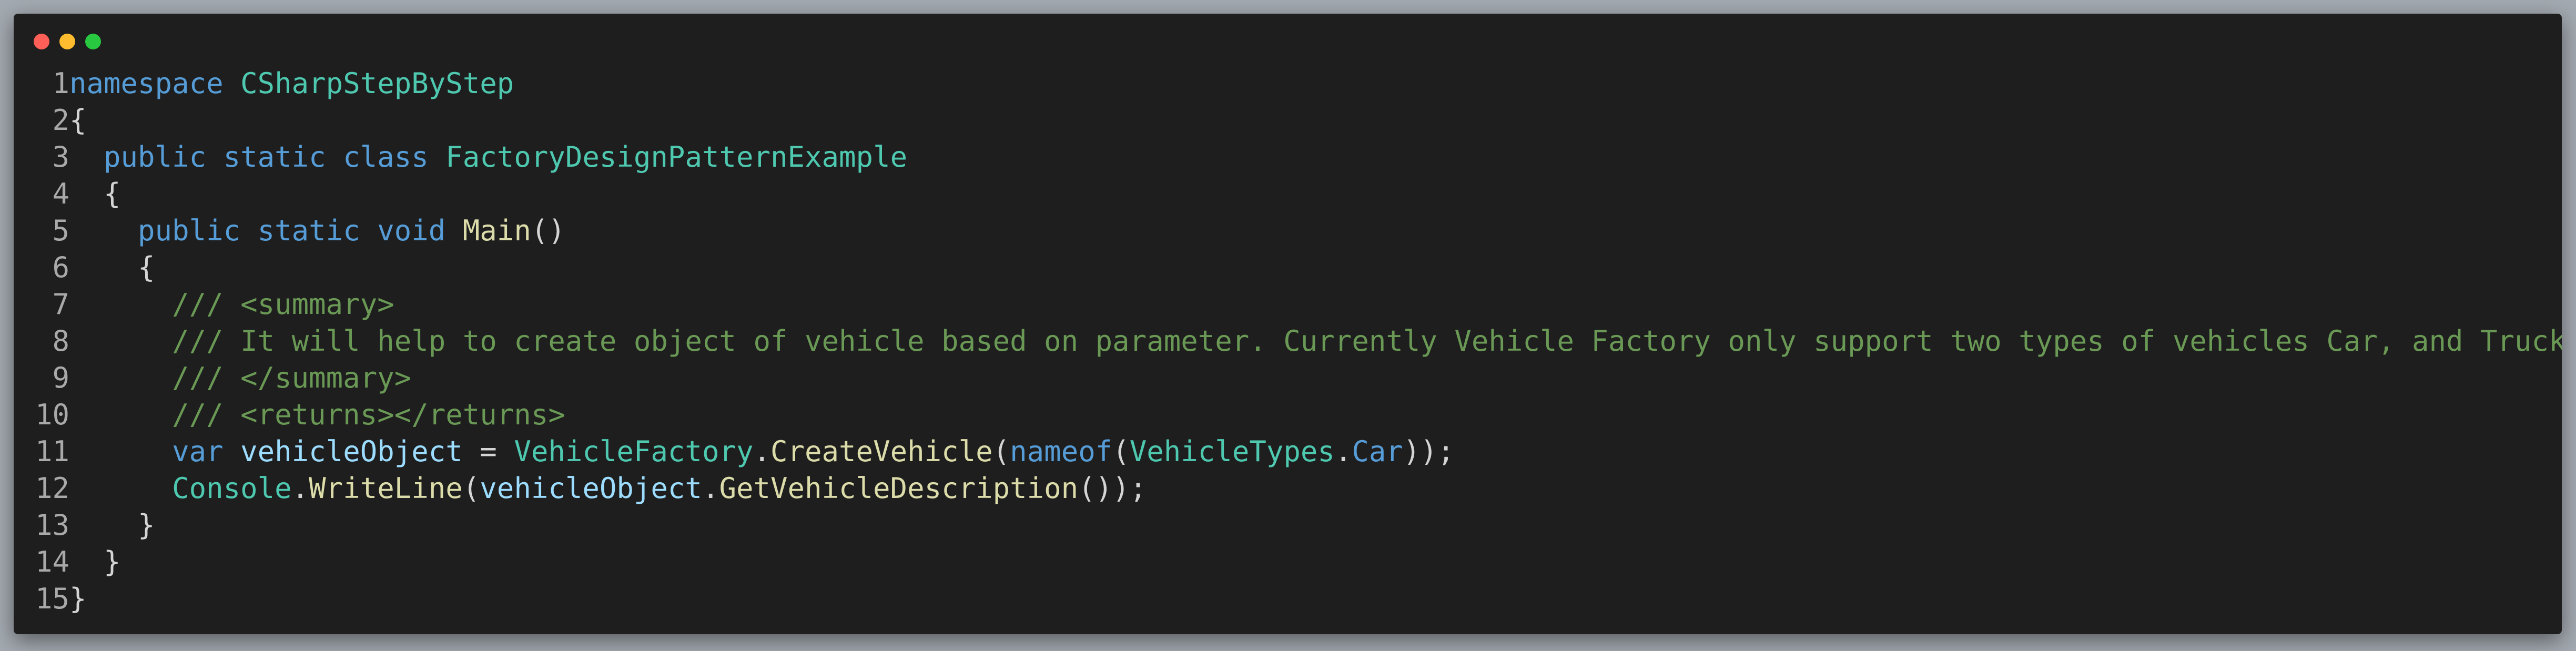 The width and height of the screenshot is (2576, 651). I want to click on code-token-type: VehicleTypes, so click(1232, 451).